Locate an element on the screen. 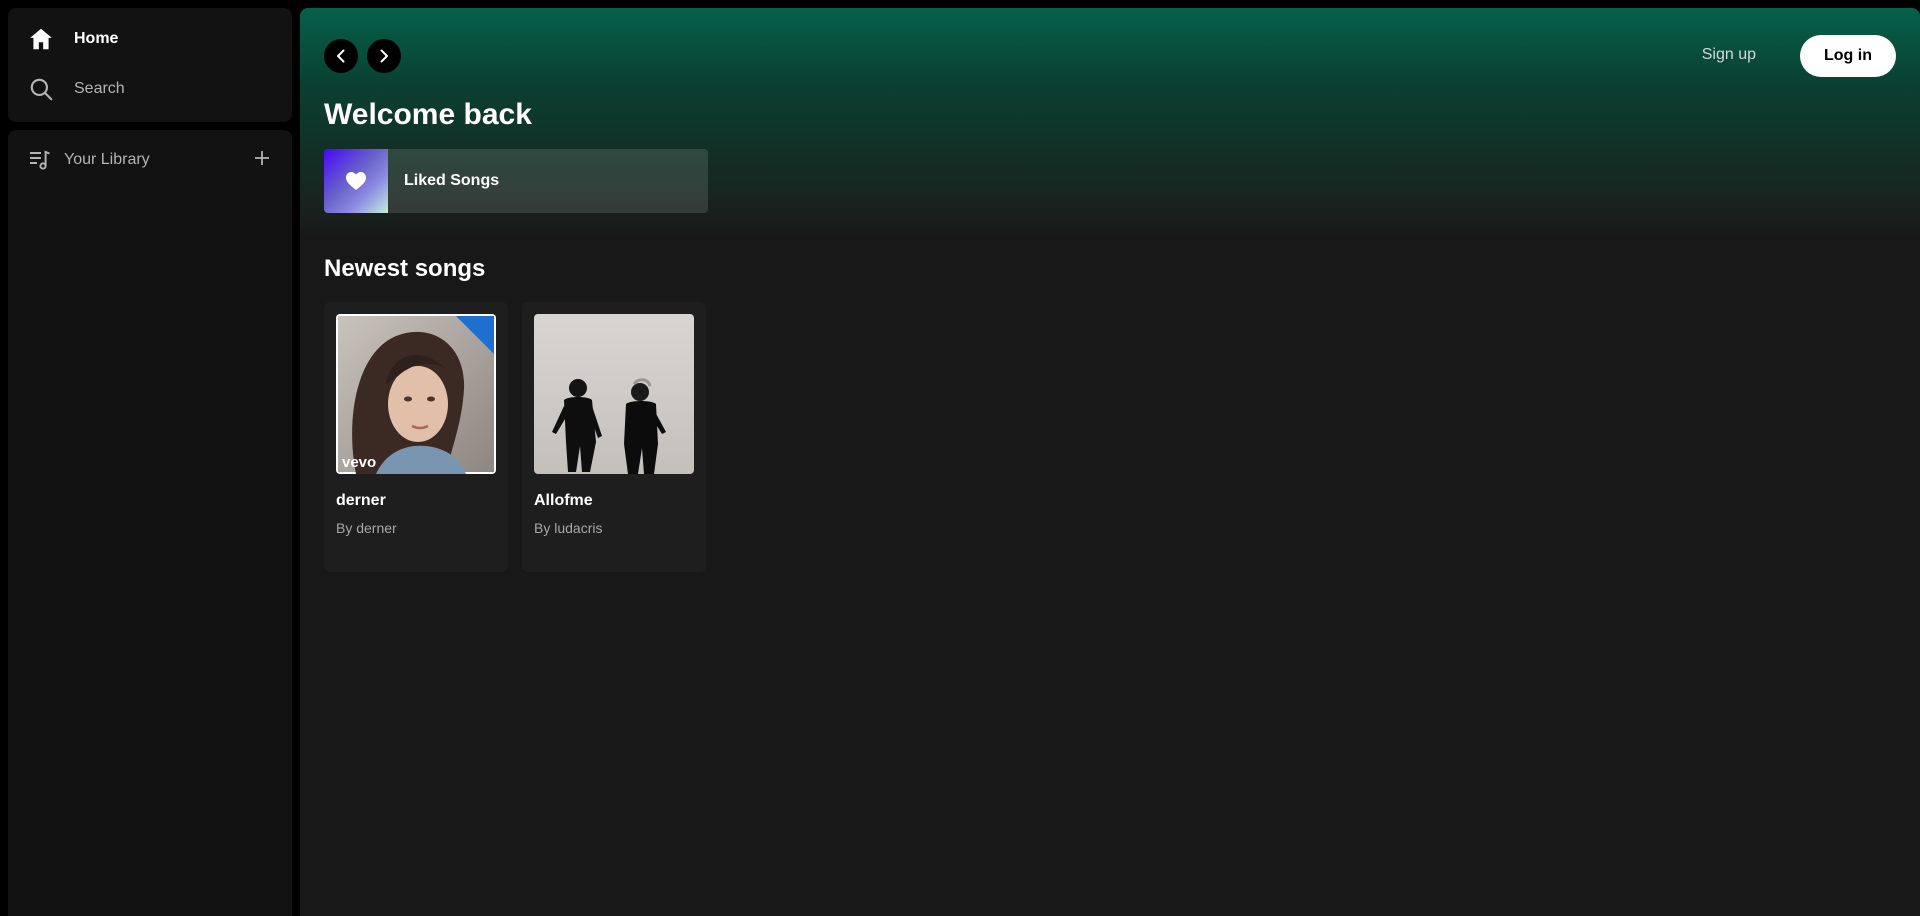 This screenshot has width=1920, height=916. liked-songs-label: Liked Songs is located at coordinates (452, 180).